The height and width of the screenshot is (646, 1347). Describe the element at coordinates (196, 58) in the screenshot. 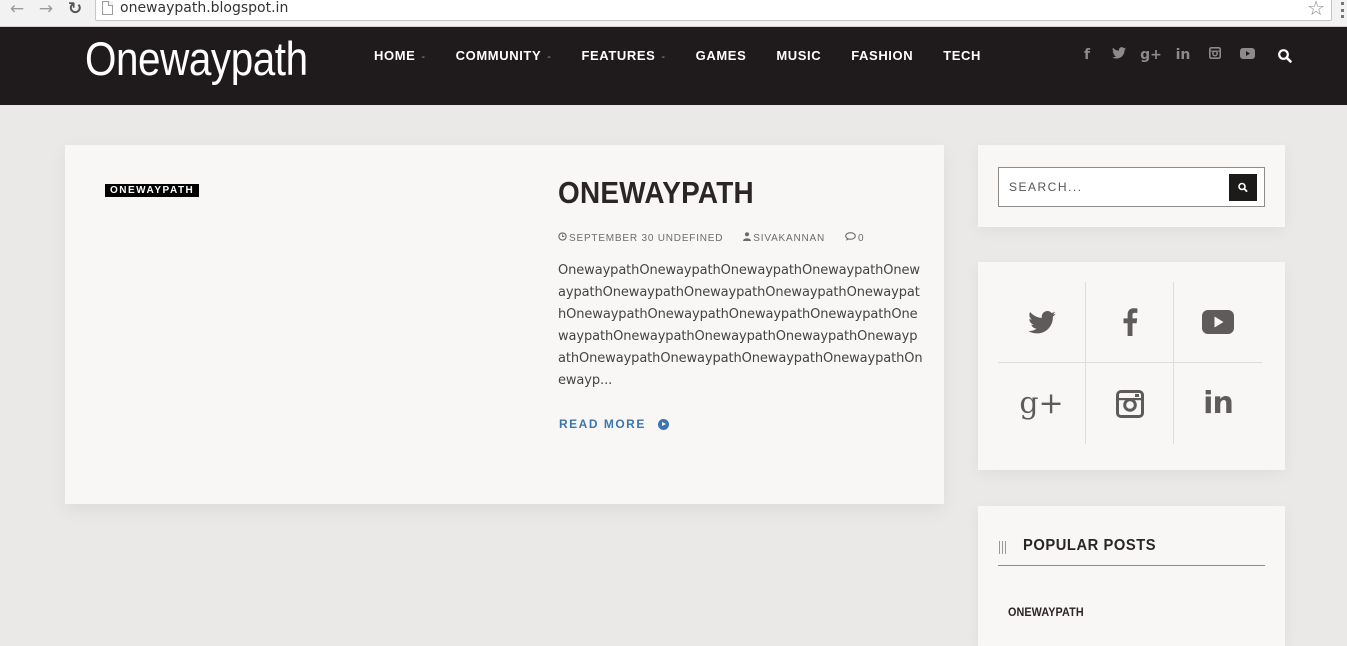

I see `site-logo: Onewaypath` at that location.